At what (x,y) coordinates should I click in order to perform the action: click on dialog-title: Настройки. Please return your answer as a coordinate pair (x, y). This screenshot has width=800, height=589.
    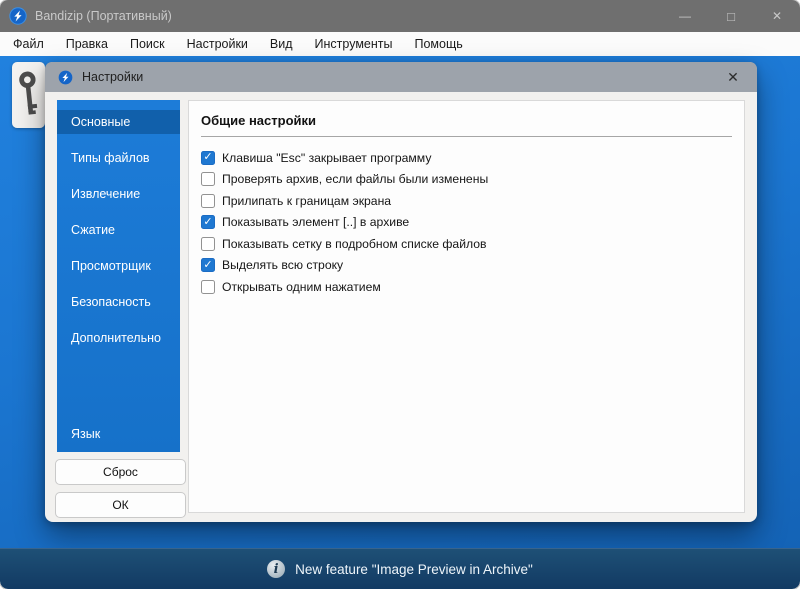
    Looking at the image, I should click on (113, 77).